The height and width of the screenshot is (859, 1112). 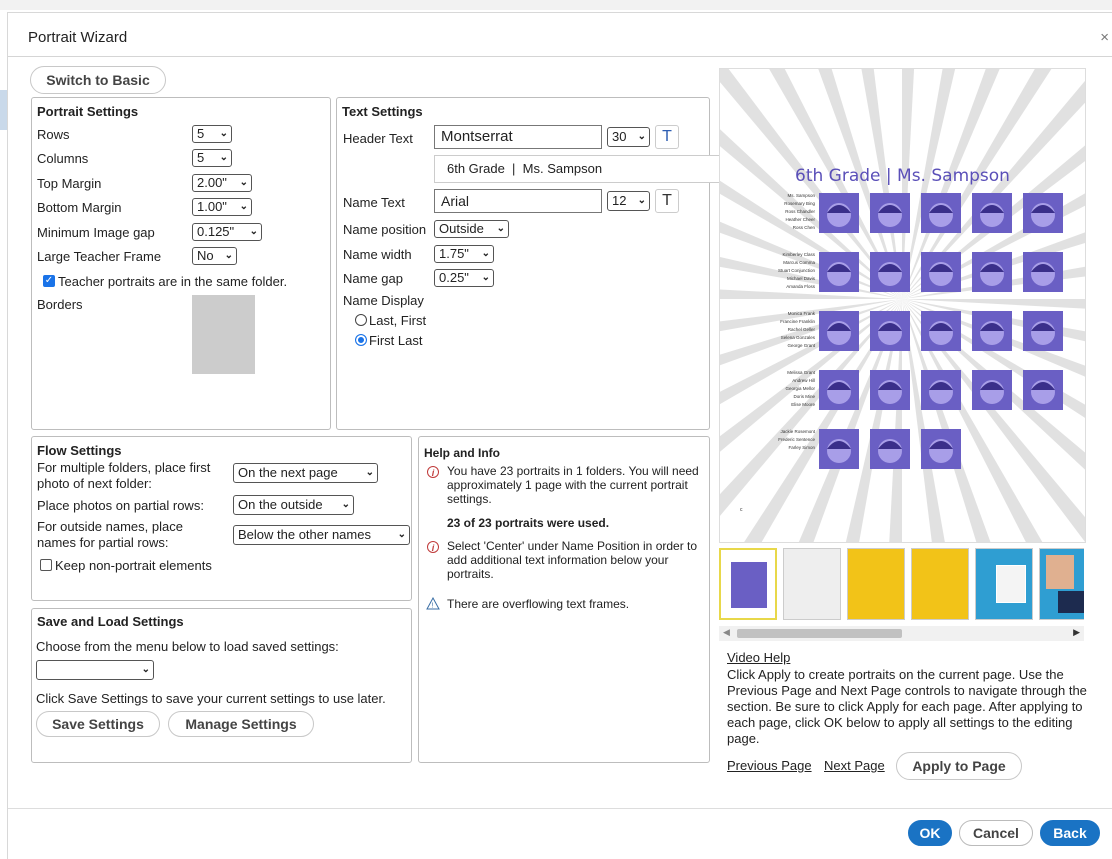 I want to click on option-last-first-label: Last, First, so click(x=398, y=320).